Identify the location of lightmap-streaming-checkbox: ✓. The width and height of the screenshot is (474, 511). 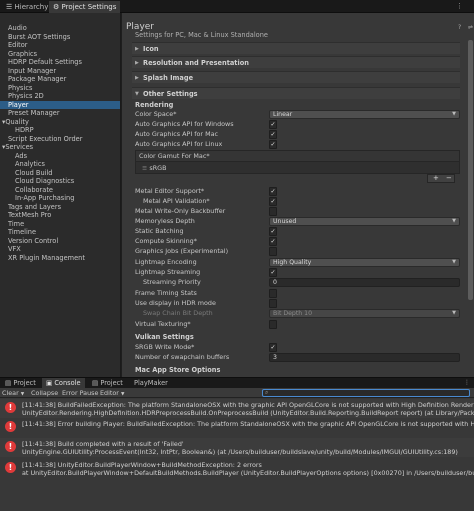
(273, 272).